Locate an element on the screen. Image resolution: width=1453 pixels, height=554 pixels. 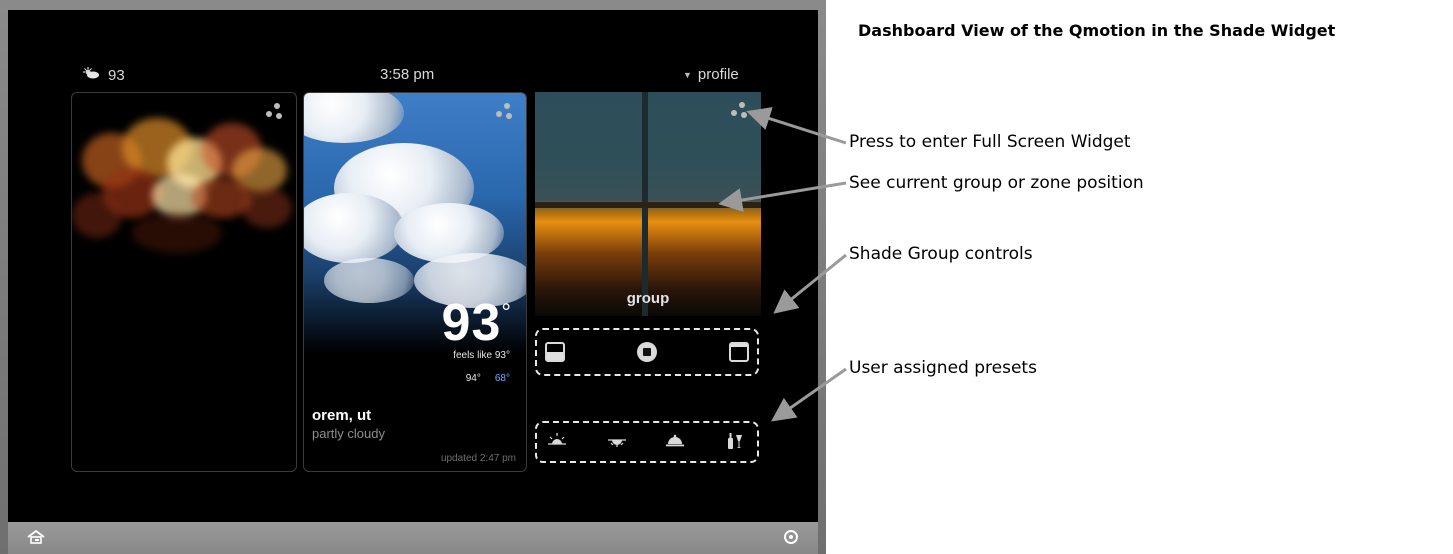
annotation-presets: User assigned presets is located at coordinates (943, 368).